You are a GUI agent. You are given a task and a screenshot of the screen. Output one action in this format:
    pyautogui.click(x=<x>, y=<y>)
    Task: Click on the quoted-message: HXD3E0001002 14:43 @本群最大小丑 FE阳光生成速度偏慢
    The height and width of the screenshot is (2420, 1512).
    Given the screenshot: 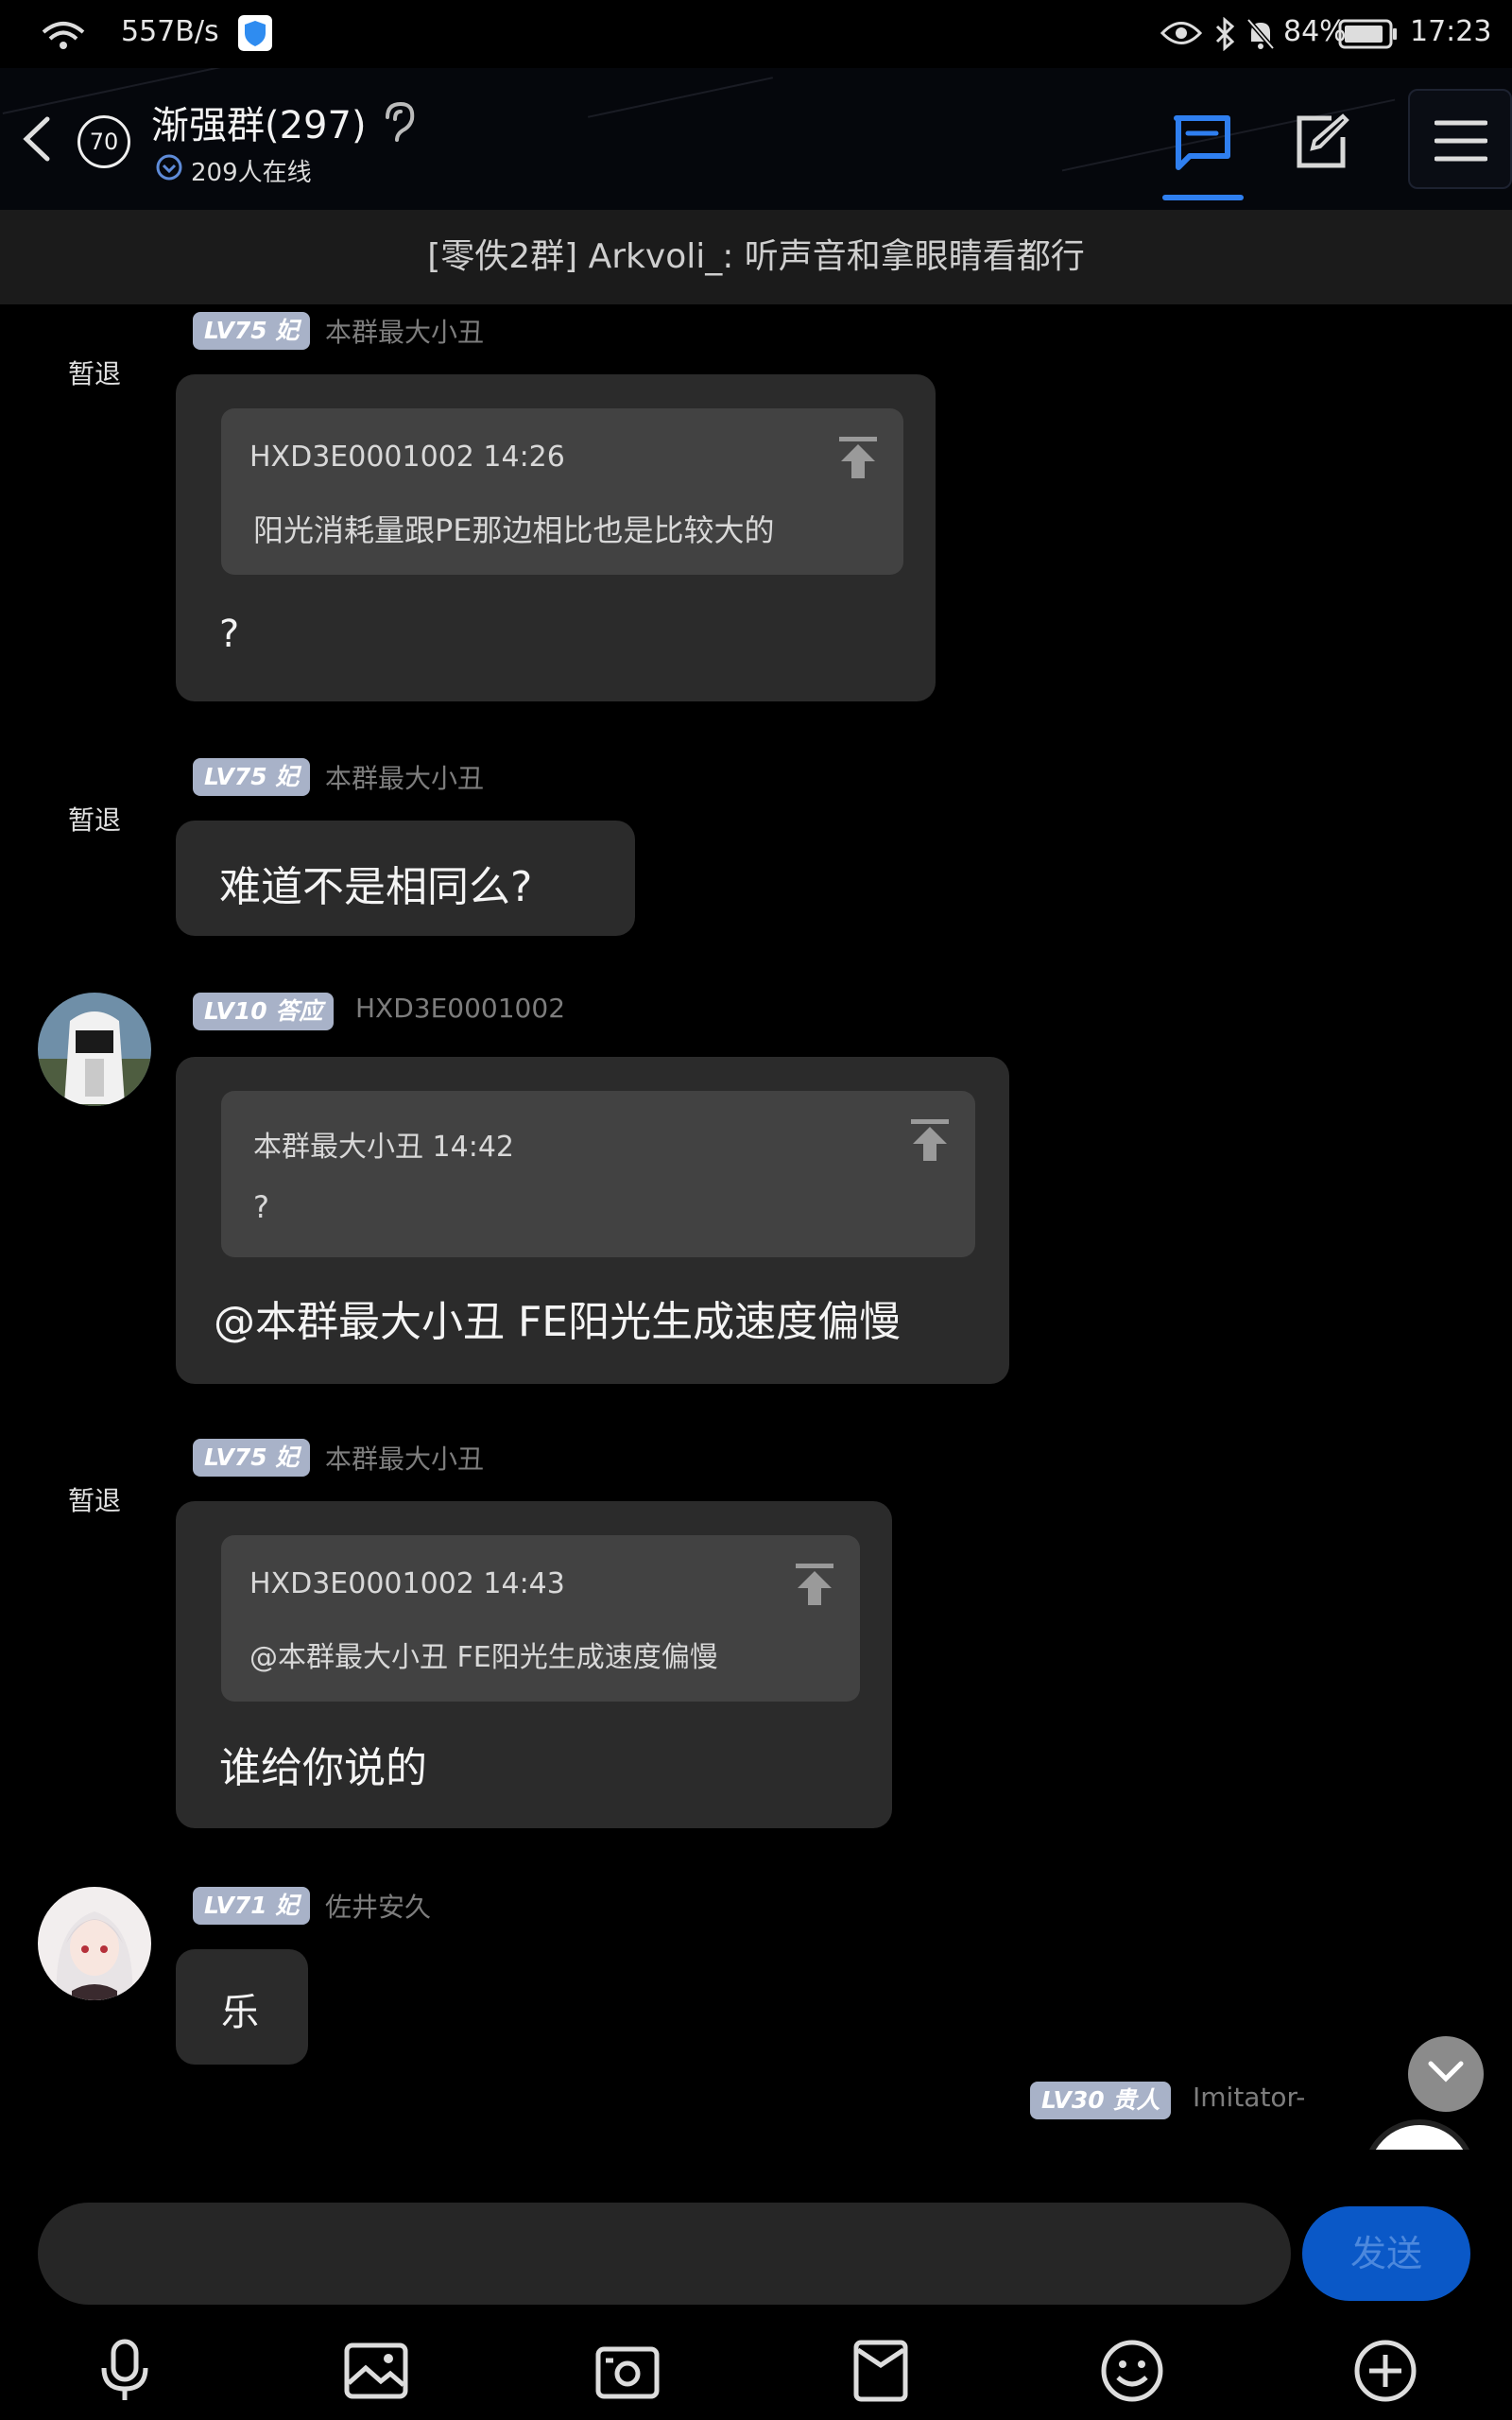 What is the action you would take?
    pyautogui.click(x=540, y=1618)
    